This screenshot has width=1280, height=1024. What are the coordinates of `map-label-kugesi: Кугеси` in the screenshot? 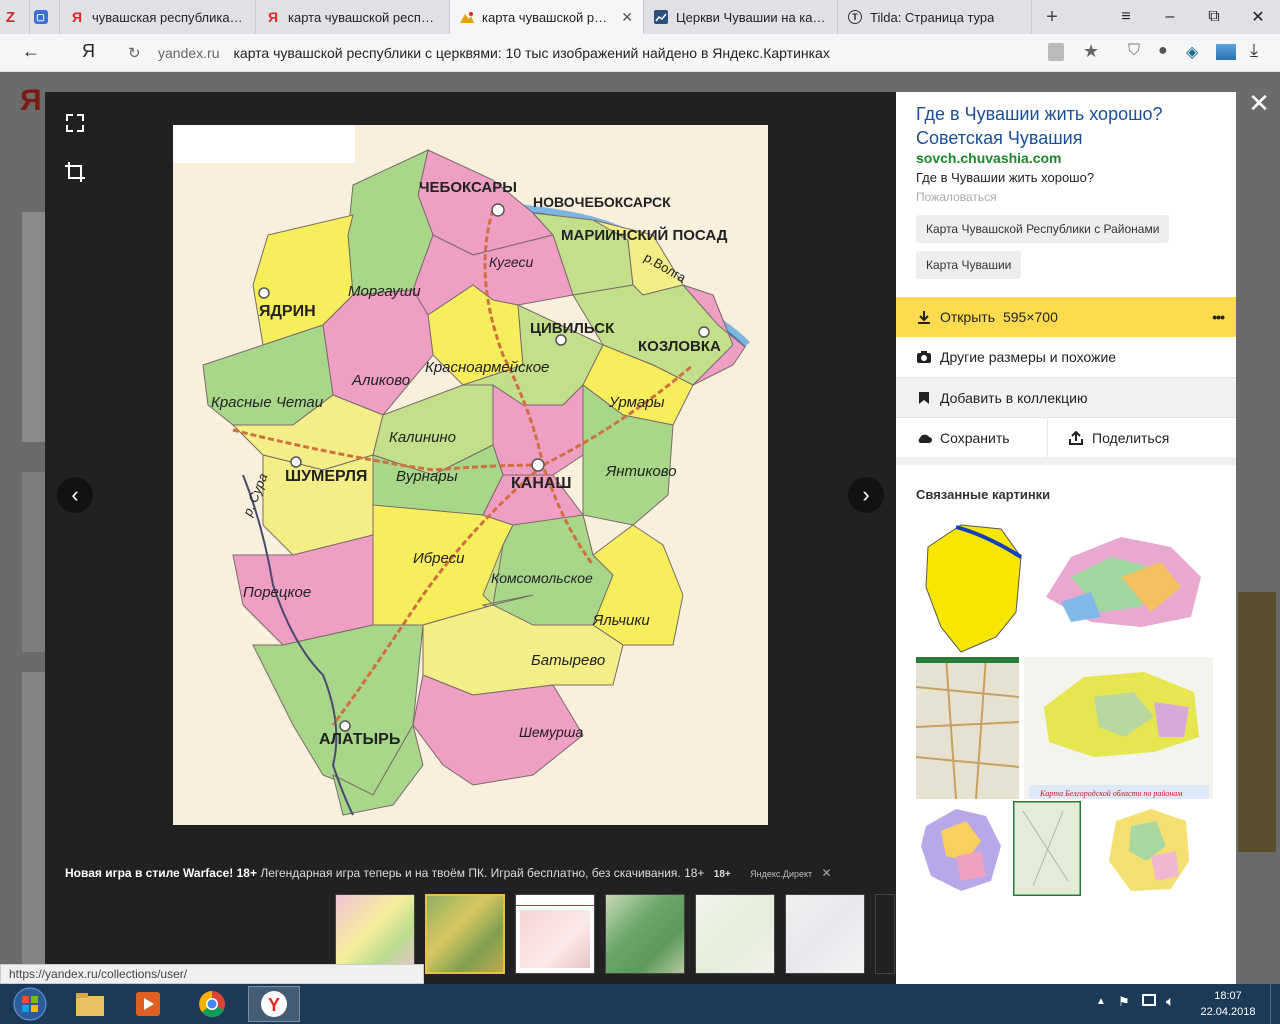 It's located at (511, 262).